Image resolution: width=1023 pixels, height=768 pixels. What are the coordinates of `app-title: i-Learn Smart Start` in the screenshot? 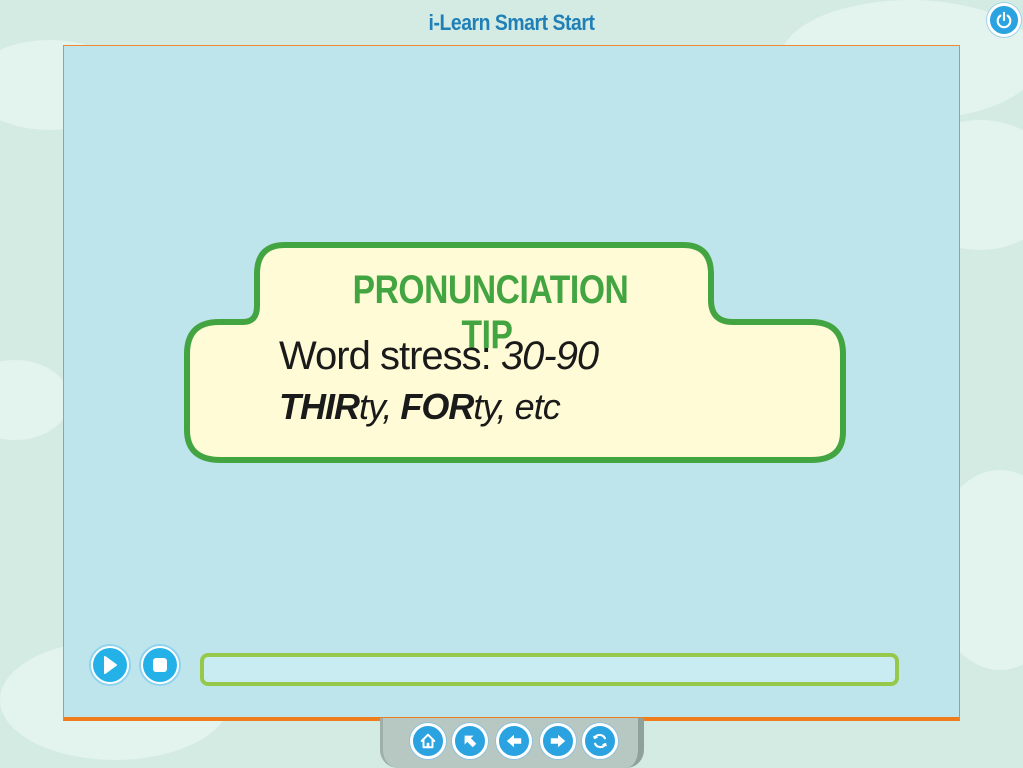 It's located at (511, 22).